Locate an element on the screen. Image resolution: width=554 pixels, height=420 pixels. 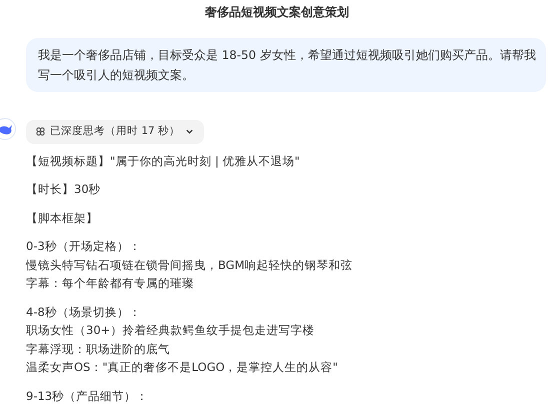
thinking-toggle: 已深度思考（用时 17 秒） is located at coordinates (115, 132).